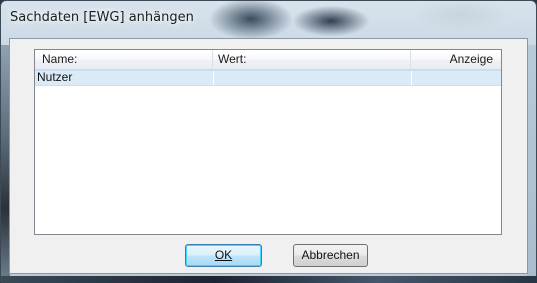 This screenshot has height=283, width=537. What do you see at coordinates (456, 59) in the screenshot?
I see `column-header-anzeige: Anzeige` at bounding box center [456, 59].